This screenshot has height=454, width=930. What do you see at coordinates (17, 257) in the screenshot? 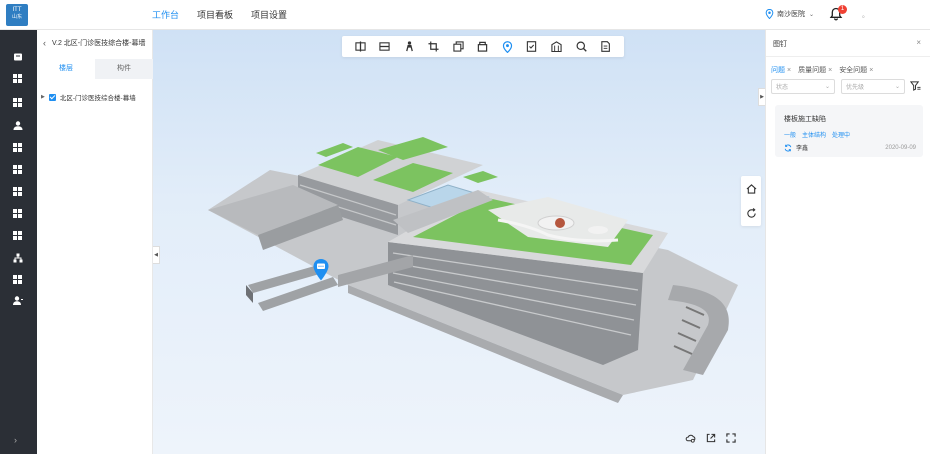
I see `network-icon` at bounding box center [17, 257].